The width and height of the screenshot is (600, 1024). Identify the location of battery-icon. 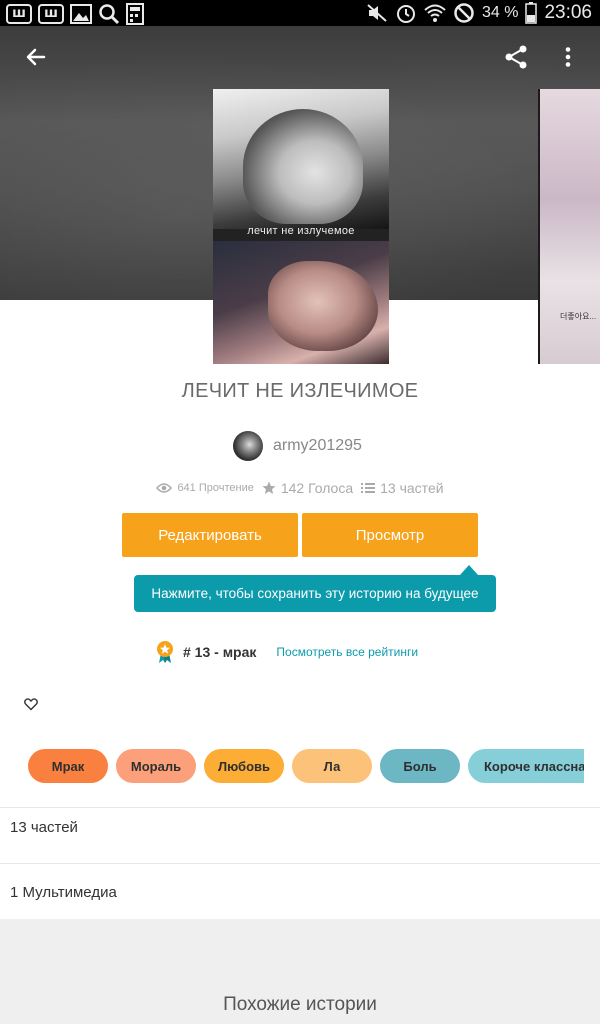
(531, 13).